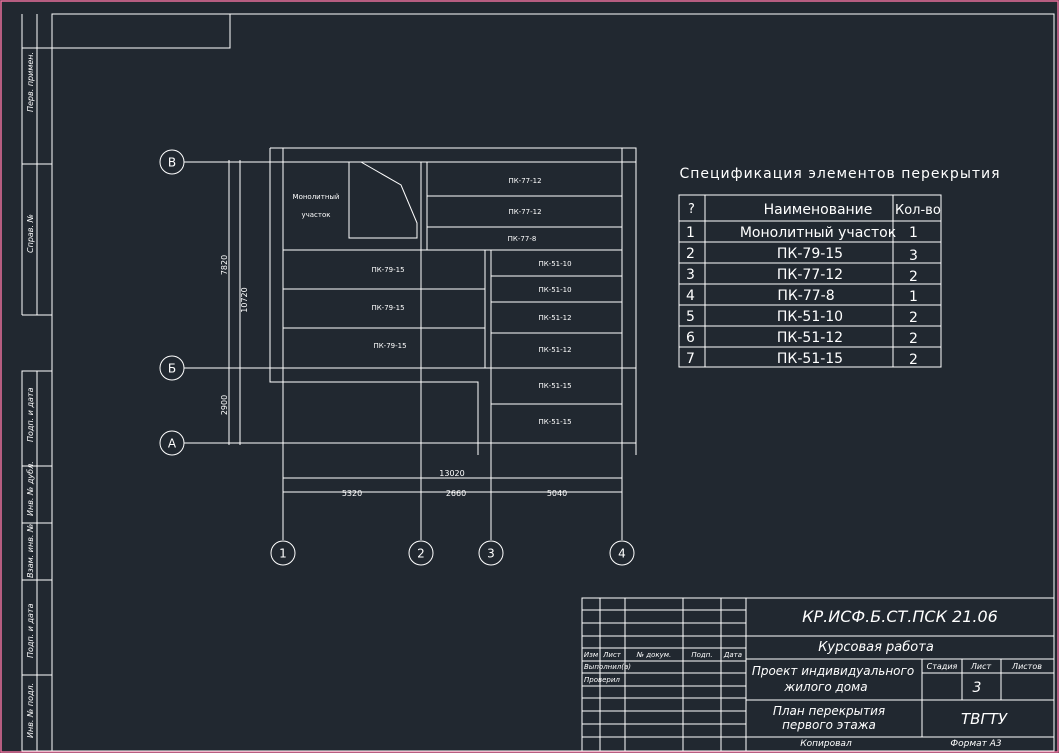  I want to click on col-date: Дата, so click(732, 655).